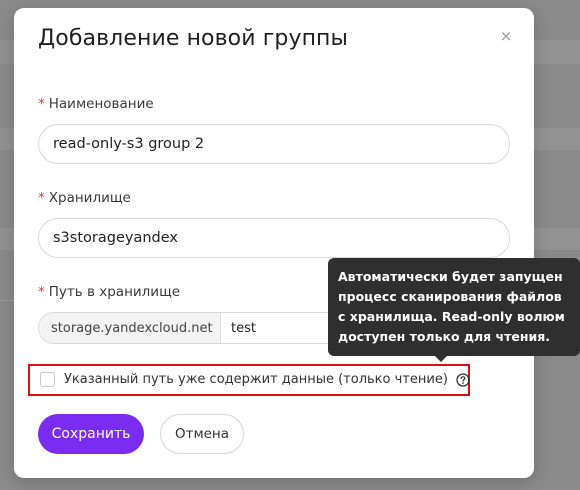  What do you see at coordinates (274, 144) in the screenshot?
I see `name-input` at bounding box center [274, 144].